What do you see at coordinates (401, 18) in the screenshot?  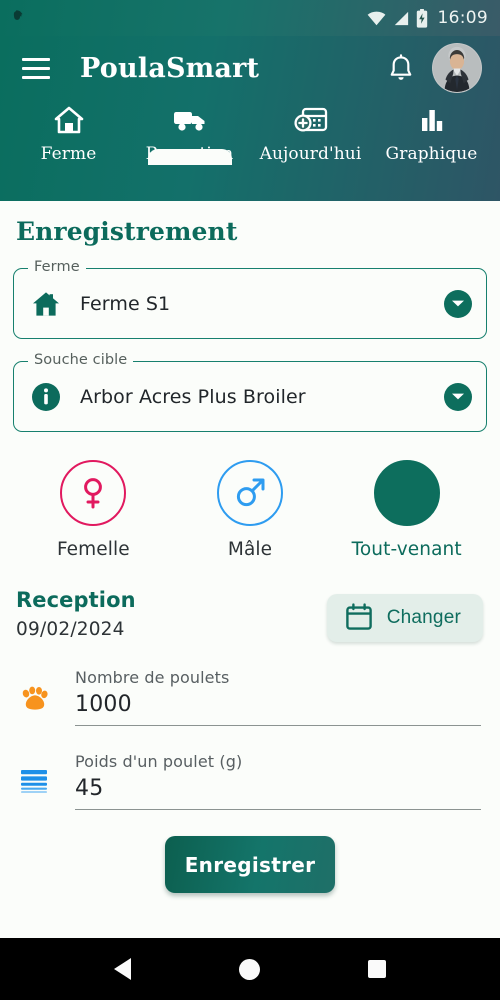 I see `cellular-signal-icon` at bounding box center [401, 18].